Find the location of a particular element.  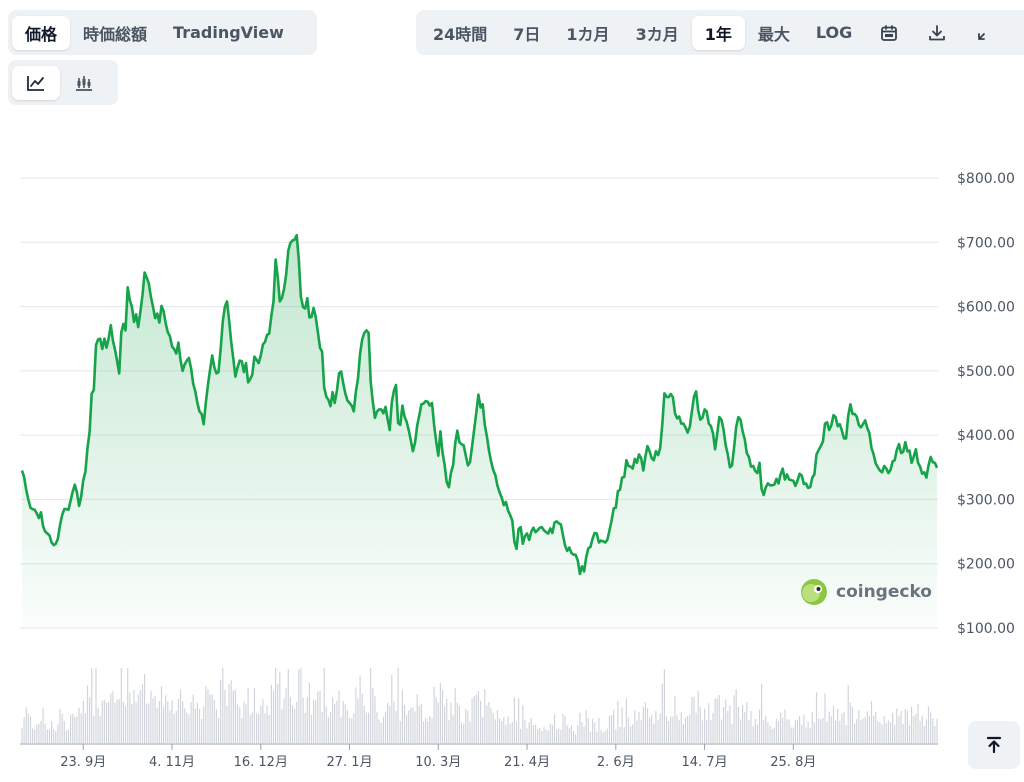

y-tick-label: $200.00 is located at coordinates (986, 565).